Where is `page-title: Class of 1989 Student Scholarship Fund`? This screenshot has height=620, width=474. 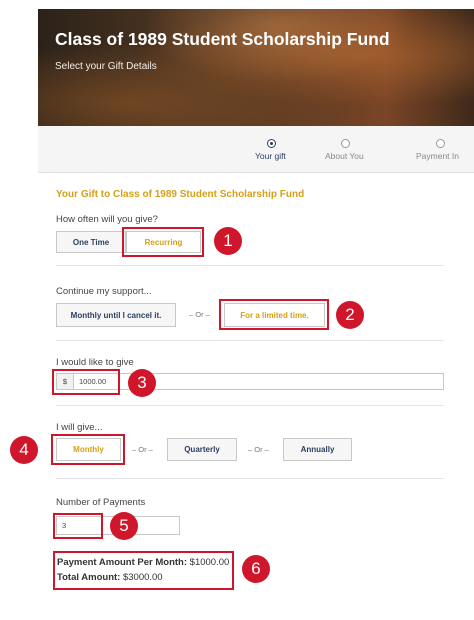 page-title: Class of 1989 Student Scholarship Fund is located at coordinates (222, 39).